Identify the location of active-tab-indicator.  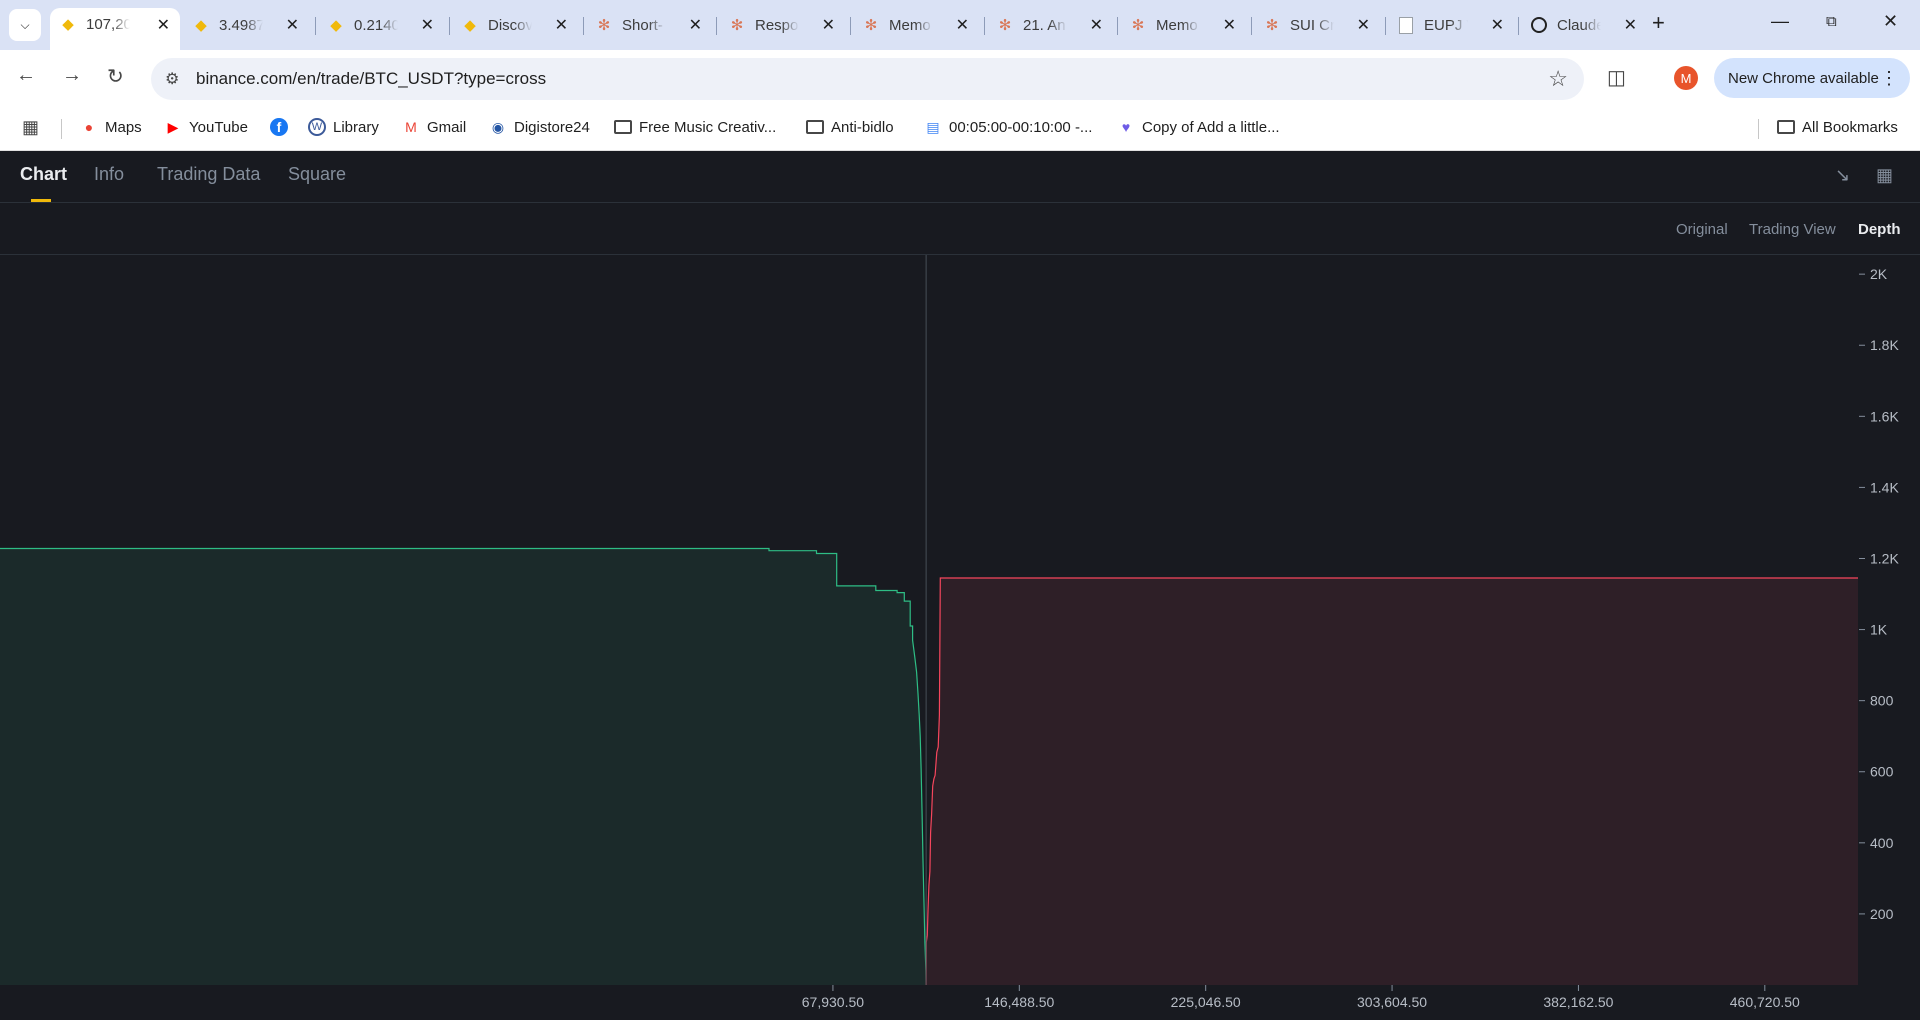
(41, 200).